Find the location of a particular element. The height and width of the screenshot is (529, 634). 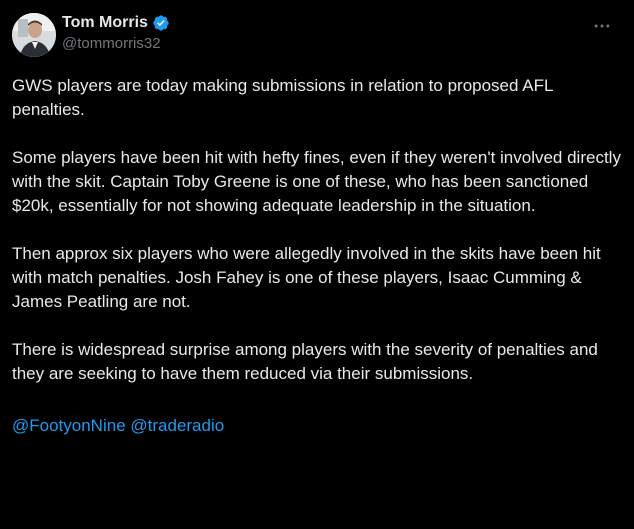

author-block: Tom Morris @tommorris32 is located at coordinates (116, 32).